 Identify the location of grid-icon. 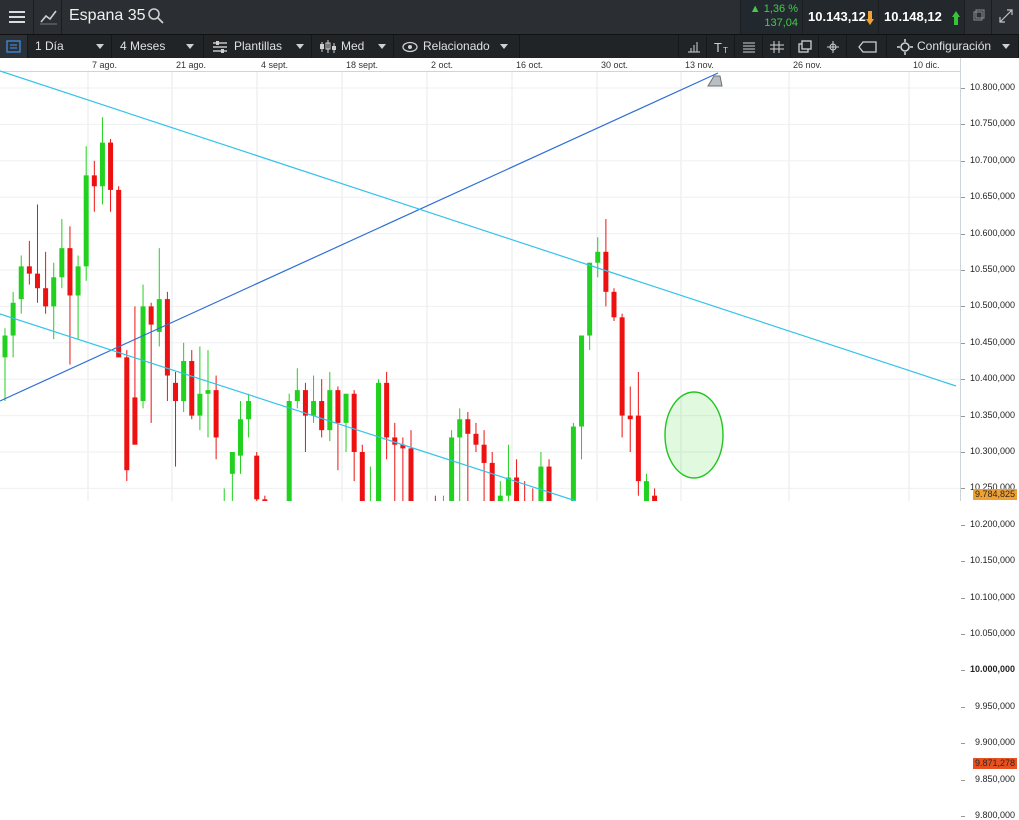
(777, 47).